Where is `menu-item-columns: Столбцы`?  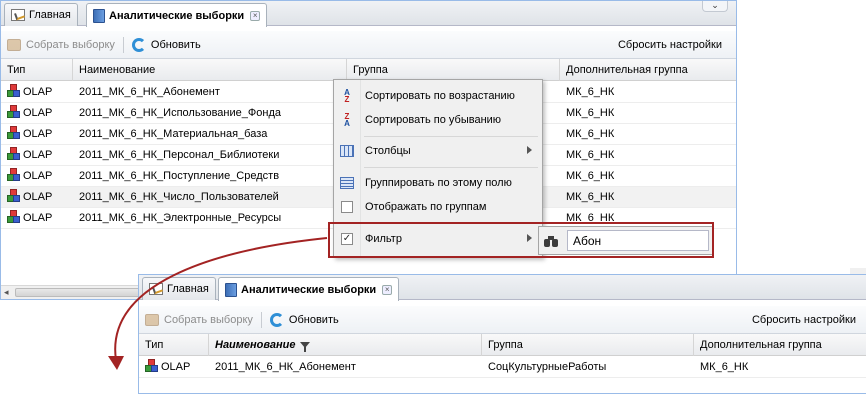 menu-item-columns: Столбцы is located at coordinates (438, 151).